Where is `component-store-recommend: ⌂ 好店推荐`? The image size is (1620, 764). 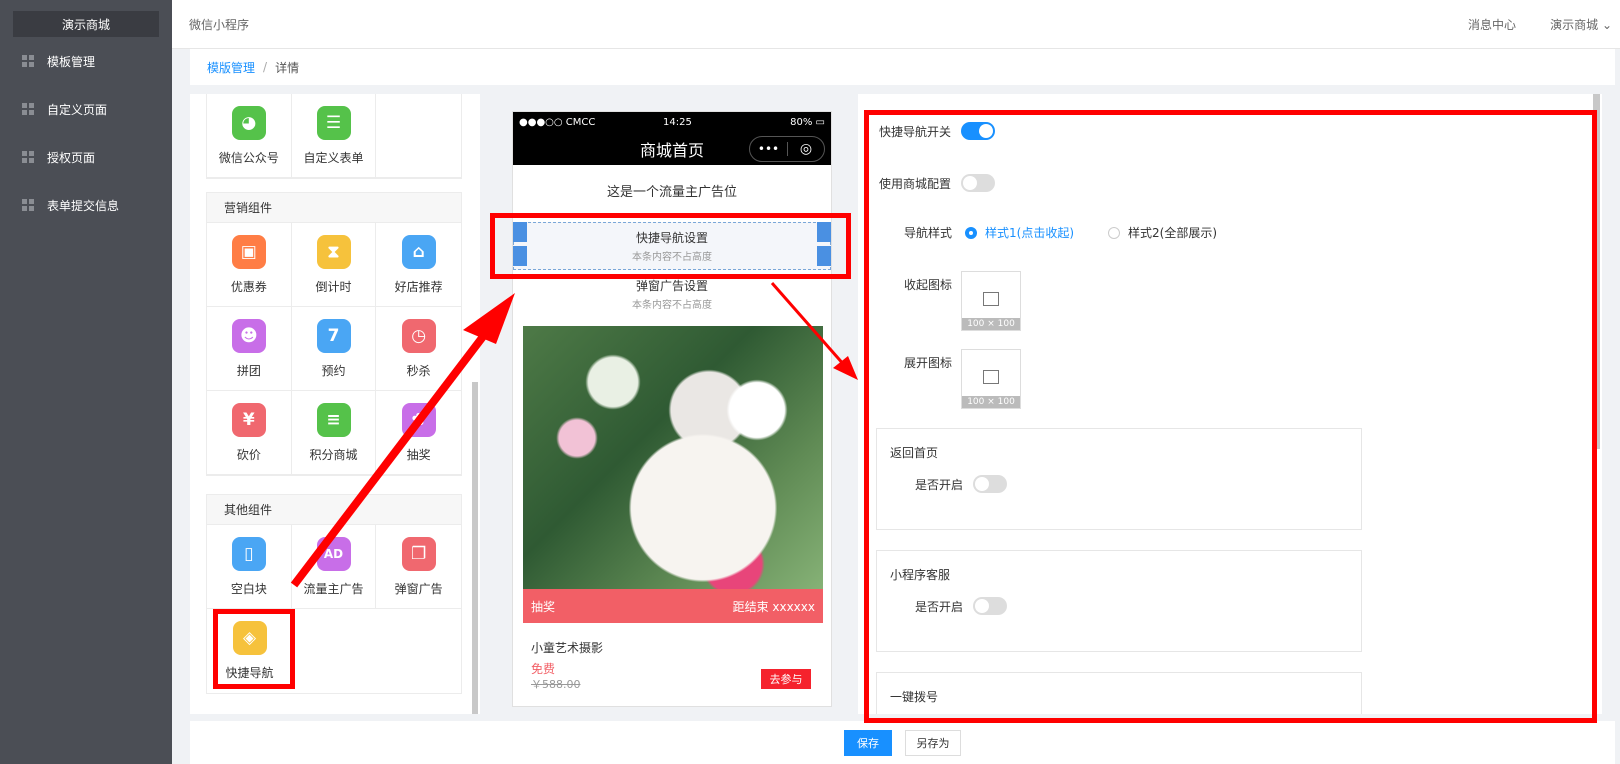
component-store-recommend: ⌂ 好店推荐 is located at coordinates (418, 265).